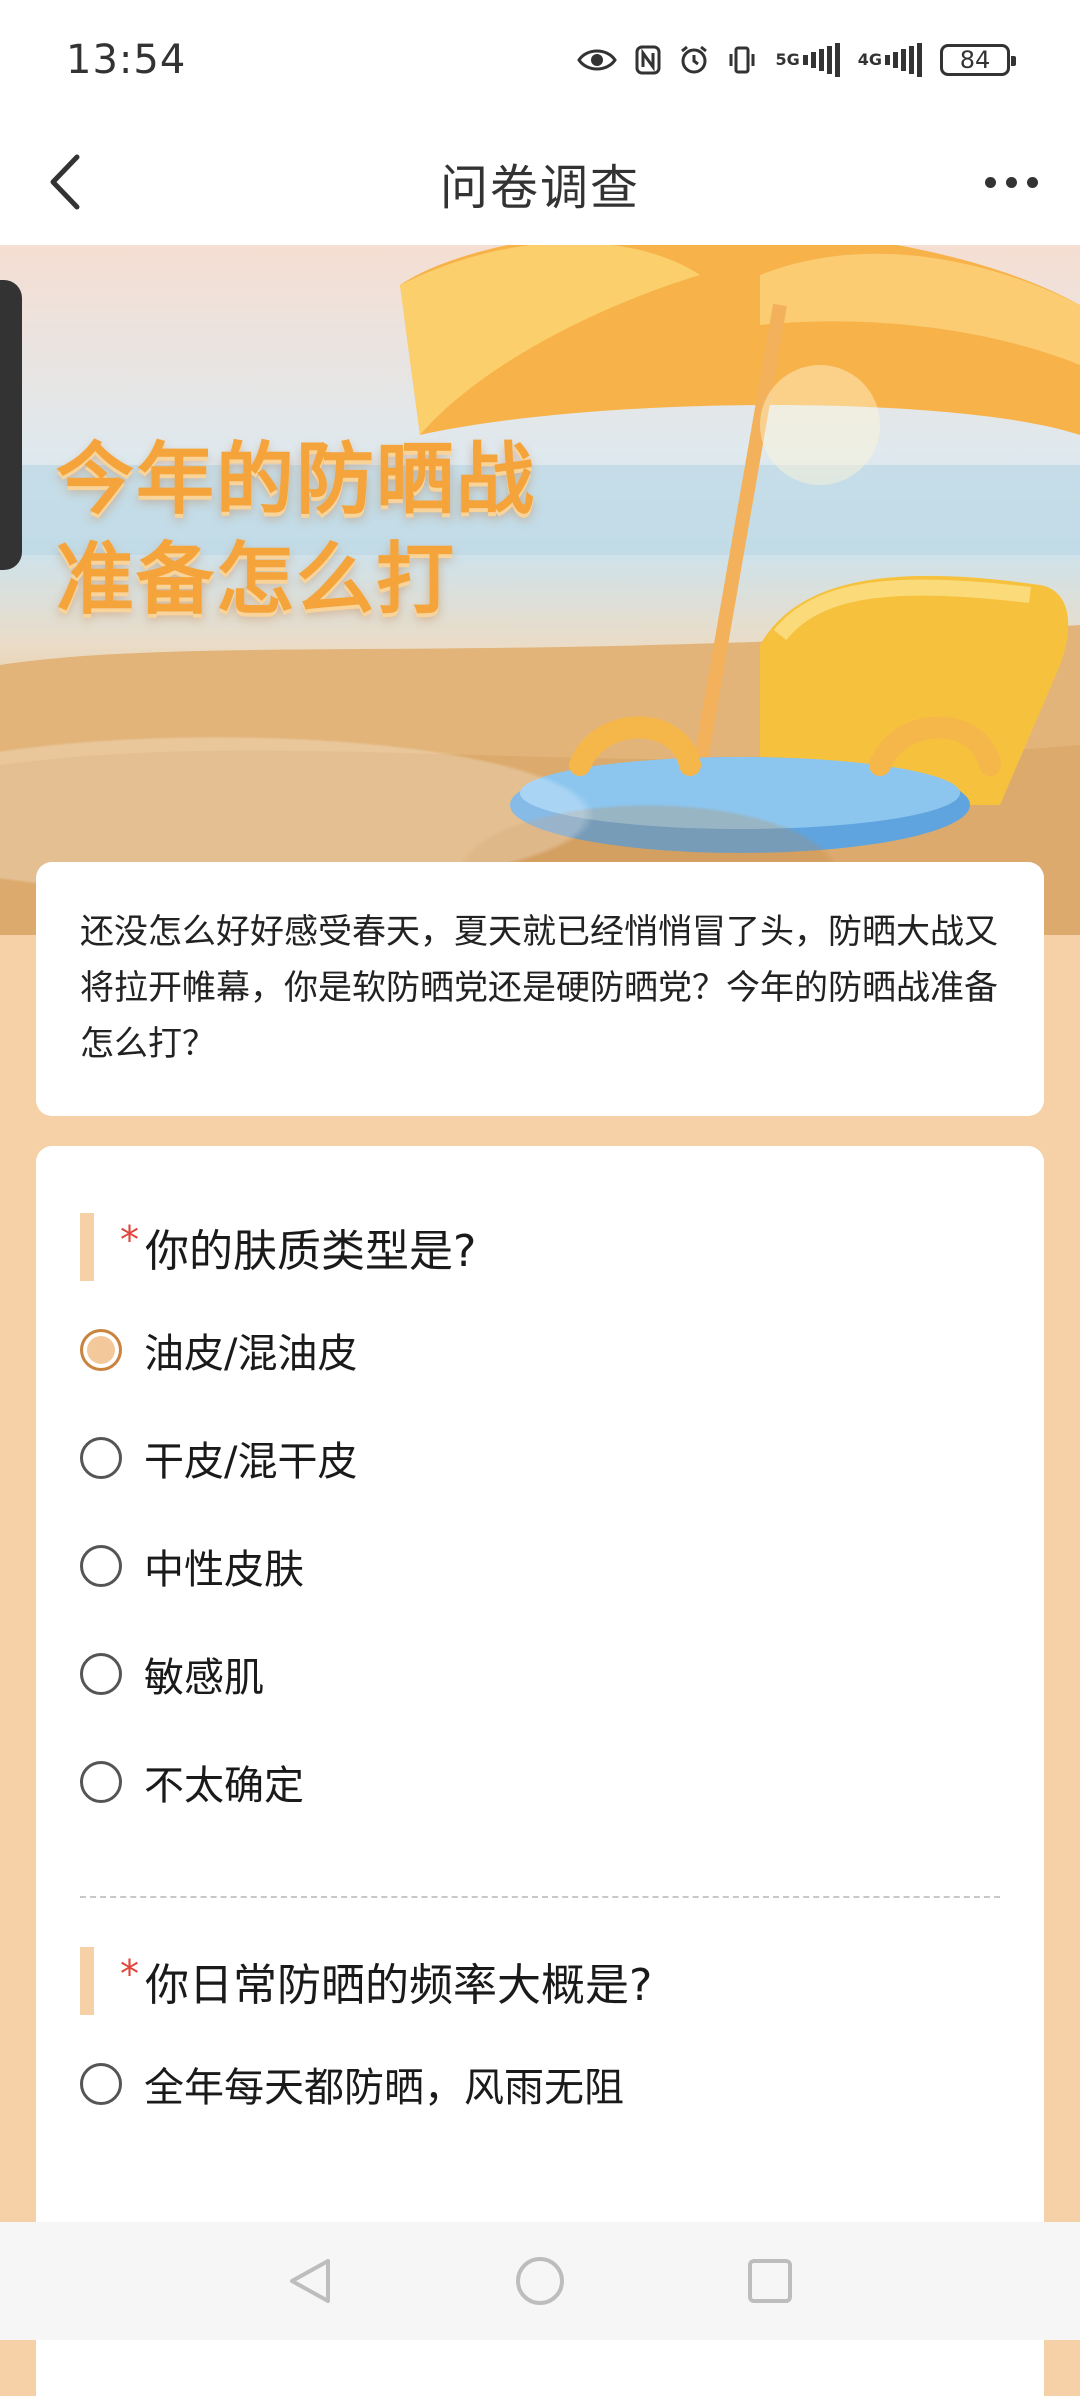 The width and height of the screenshot is (1080, 2396). I want to click on nav-home-button, so click(540, 2281).